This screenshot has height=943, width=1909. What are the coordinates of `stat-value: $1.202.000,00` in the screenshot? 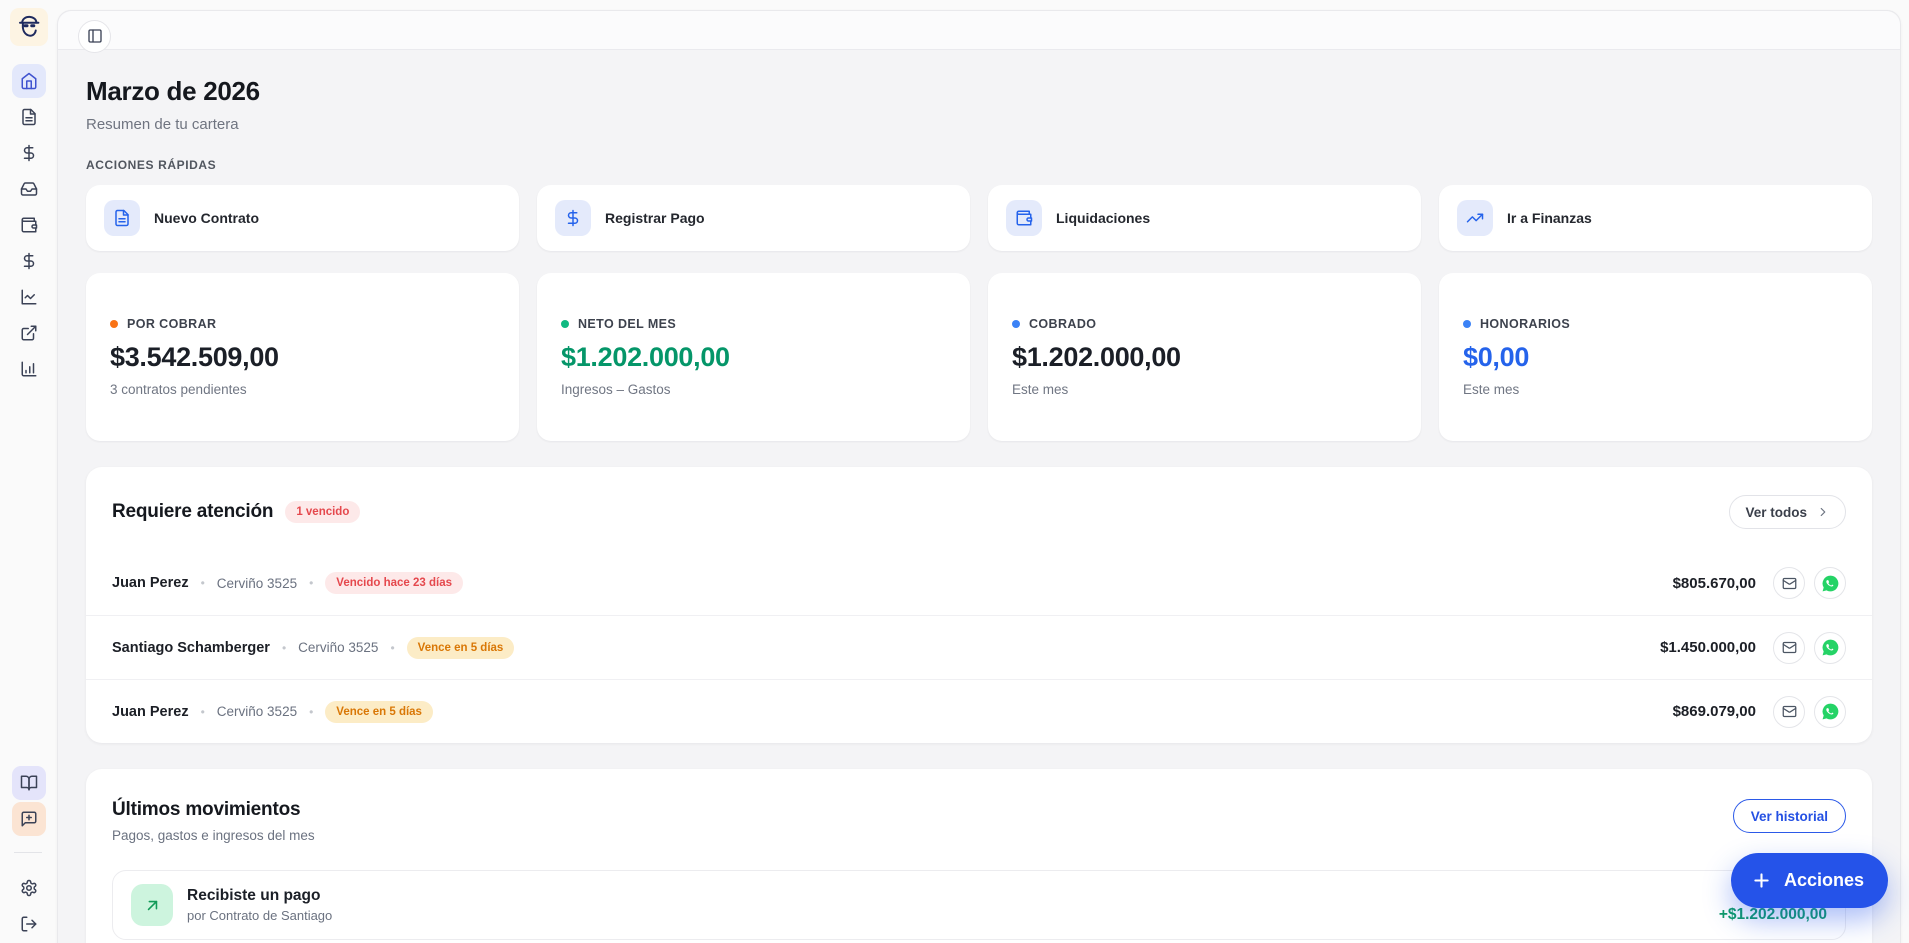 It's located at (1096, 357).